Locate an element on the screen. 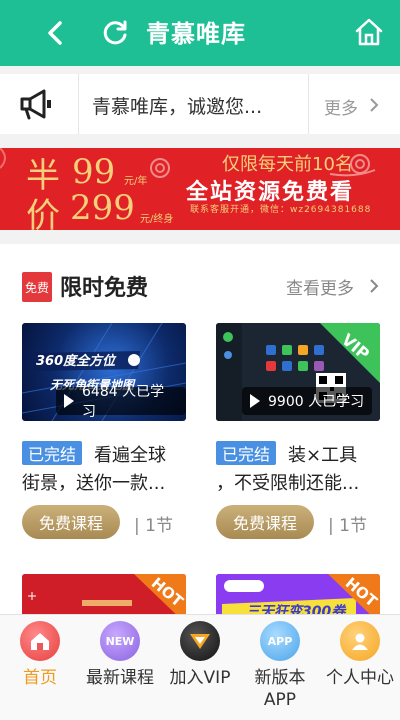 The image size is (400, 720). megaphone-icon is located at coordinates (35, 104).